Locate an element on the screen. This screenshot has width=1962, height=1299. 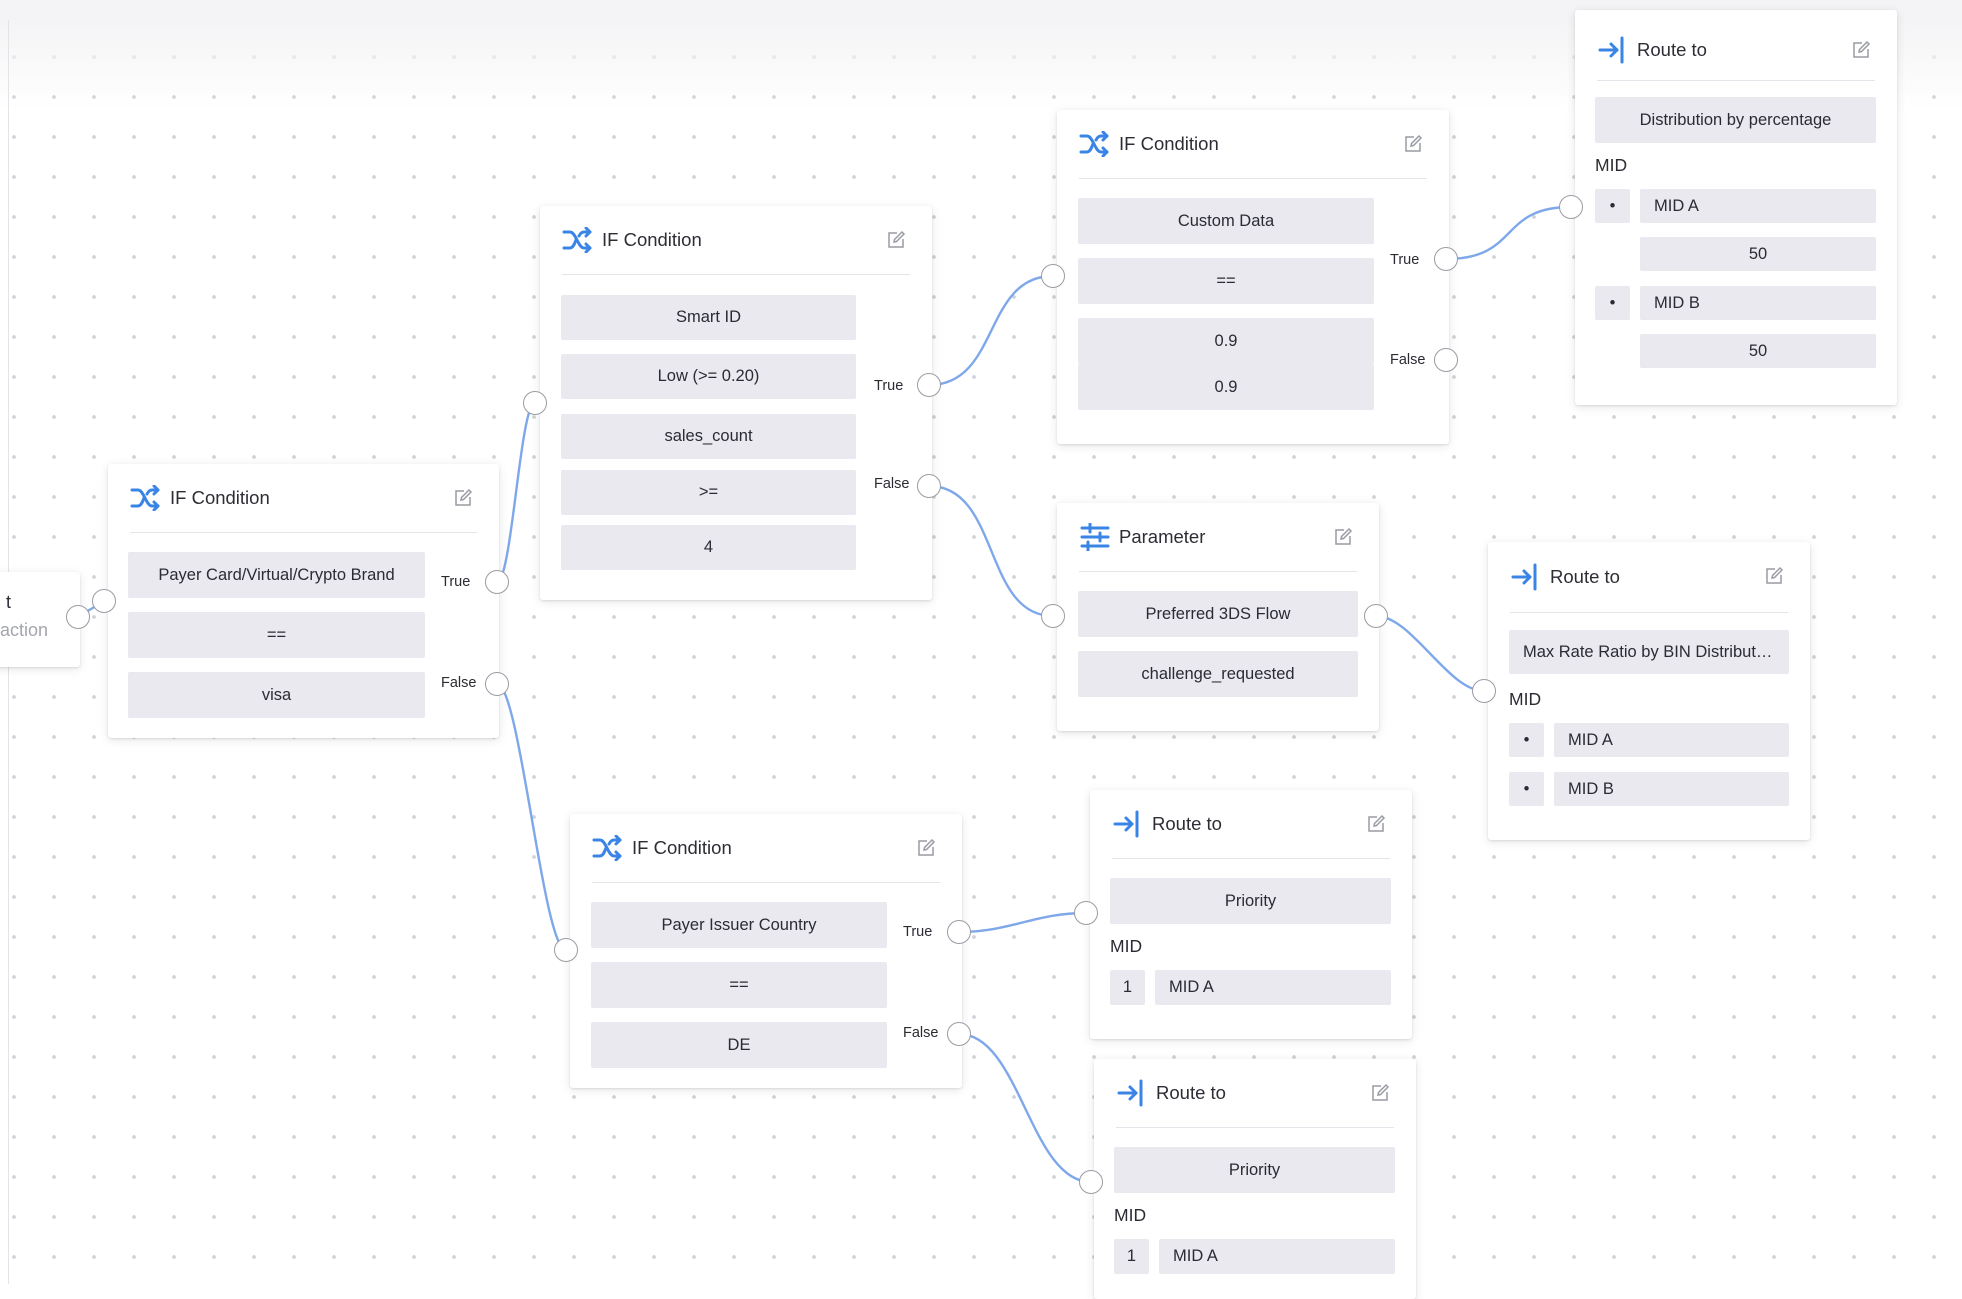
sub-condition-field: Low (>= 0.20) is located at coordinates (708, 376).